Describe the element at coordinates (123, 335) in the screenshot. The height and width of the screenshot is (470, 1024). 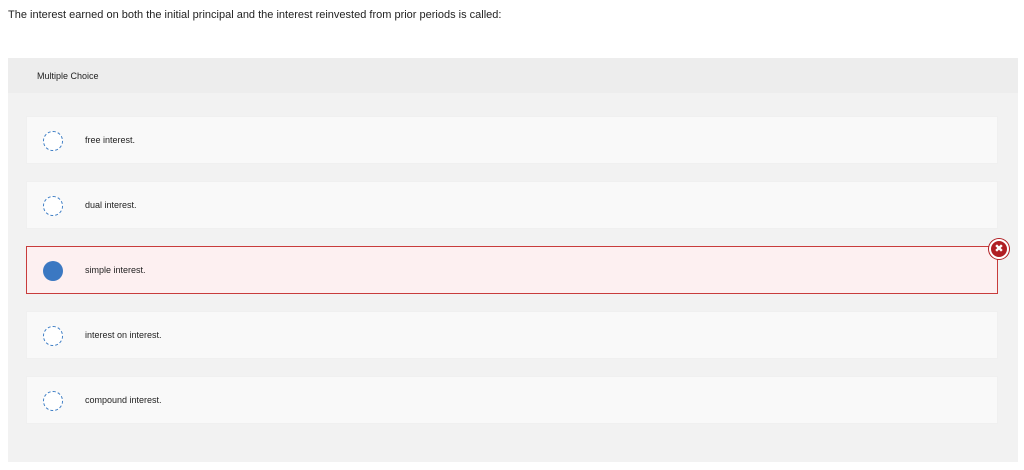
I see `choice-label: interest on interest.` at that location.